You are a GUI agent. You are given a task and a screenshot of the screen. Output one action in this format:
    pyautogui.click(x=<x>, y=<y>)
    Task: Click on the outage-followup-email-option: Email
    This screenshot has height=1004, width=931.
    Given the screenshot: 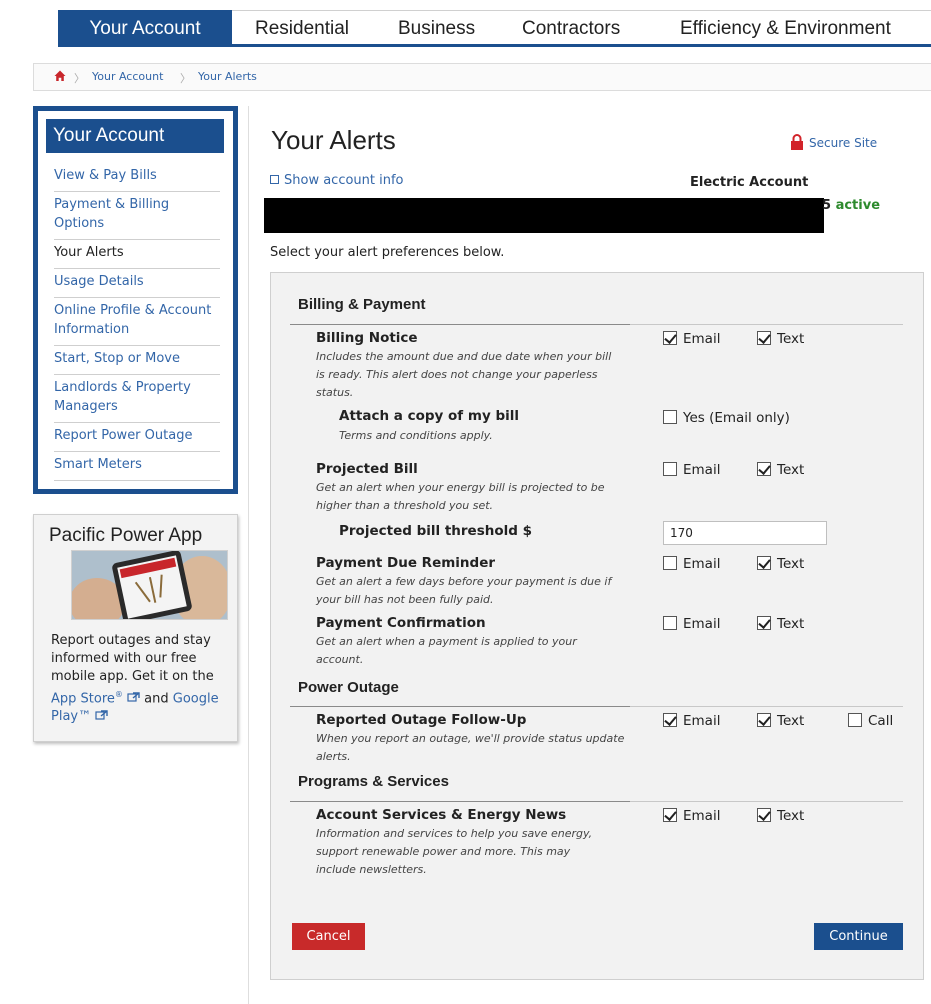 What is the action you would take?
    pyautogui.click(x=691, y=721)
    